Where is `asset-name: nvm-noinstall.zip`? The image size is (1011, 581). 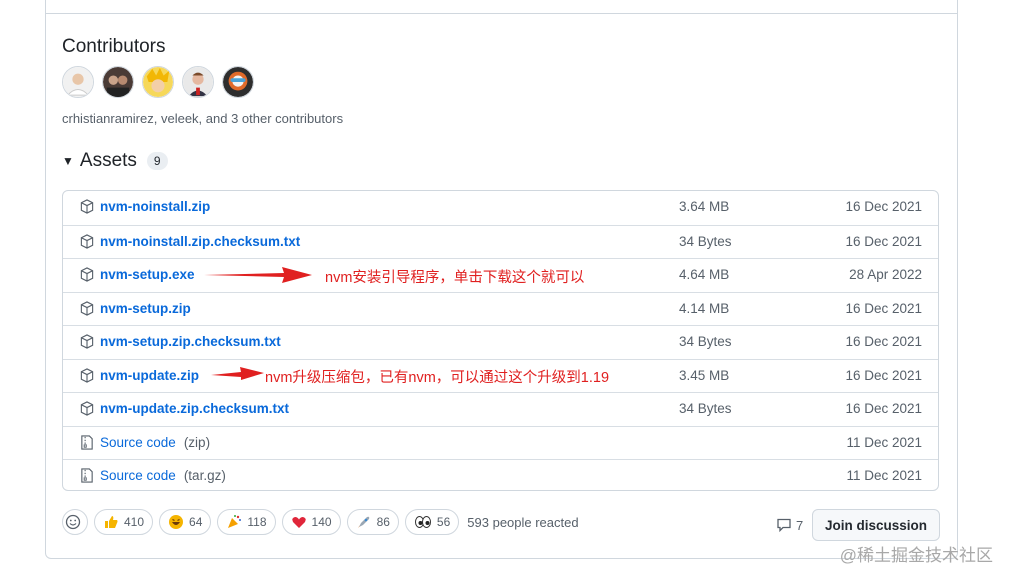 asset-name: nvm-noinstall.zip is located at coordinates (155, 206).